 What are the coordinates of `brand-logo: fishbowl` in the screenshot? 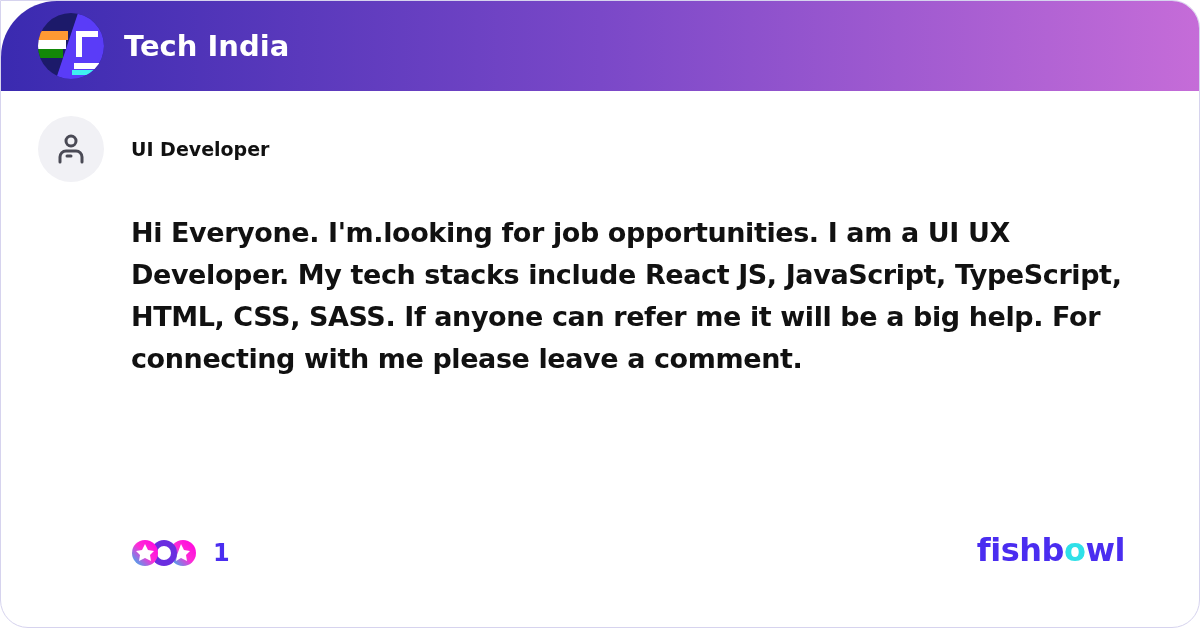 It's located at (1050, 550).